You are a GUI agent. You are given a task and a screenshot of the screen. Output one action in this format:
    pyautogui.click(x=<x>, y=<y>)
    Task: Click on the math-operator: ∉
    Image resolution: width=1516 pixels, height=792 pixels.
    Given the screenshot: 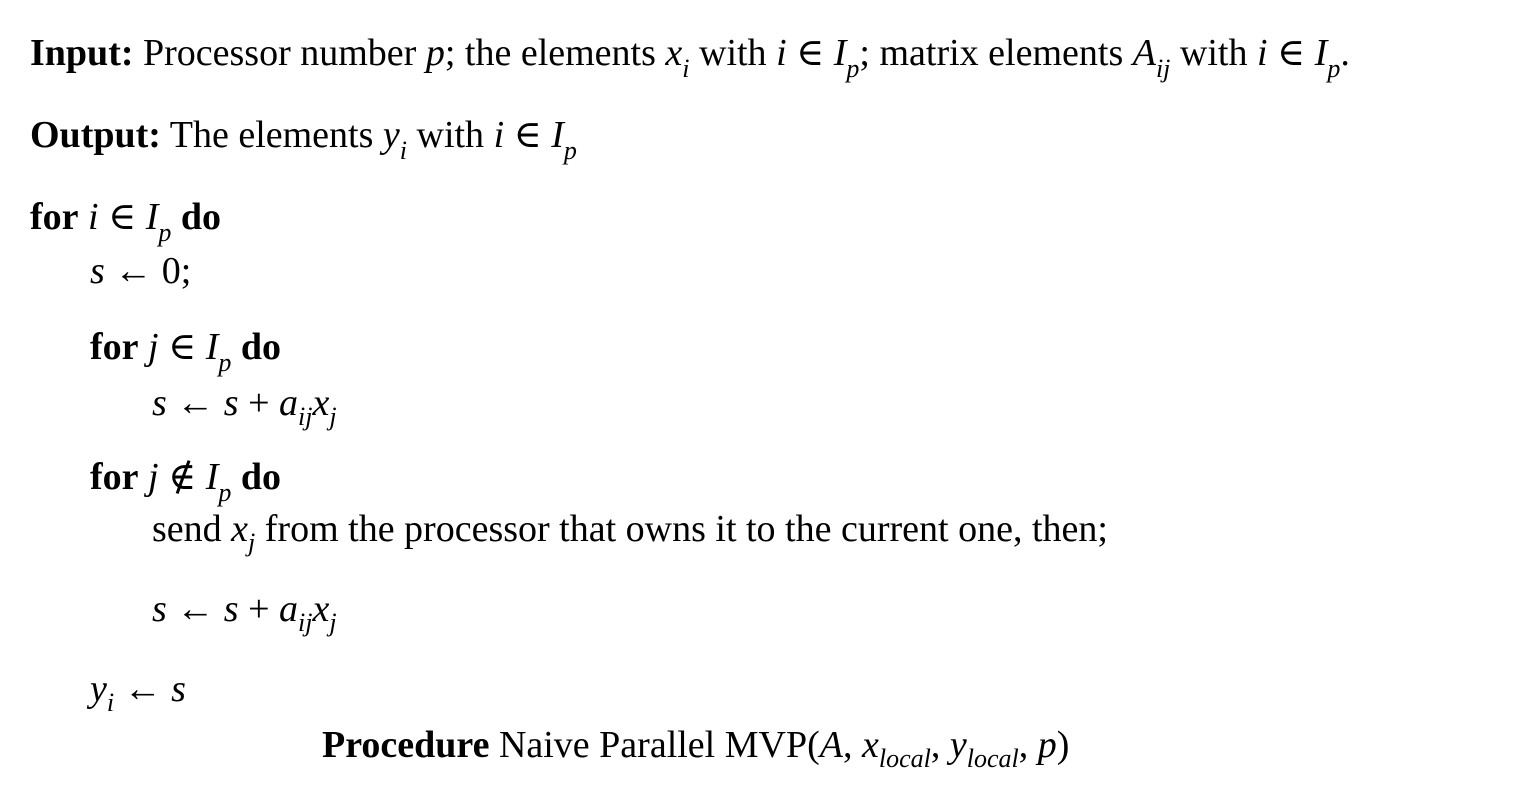 What is the action you would take?
    pyautogui.click(x=182, y=477)
    